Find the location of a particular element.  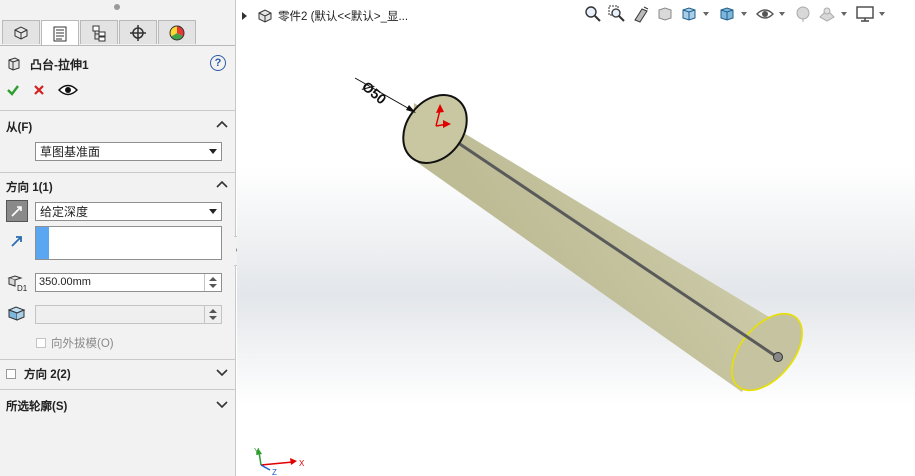

reverse-direction-icon is located at coordinates (16, 211).